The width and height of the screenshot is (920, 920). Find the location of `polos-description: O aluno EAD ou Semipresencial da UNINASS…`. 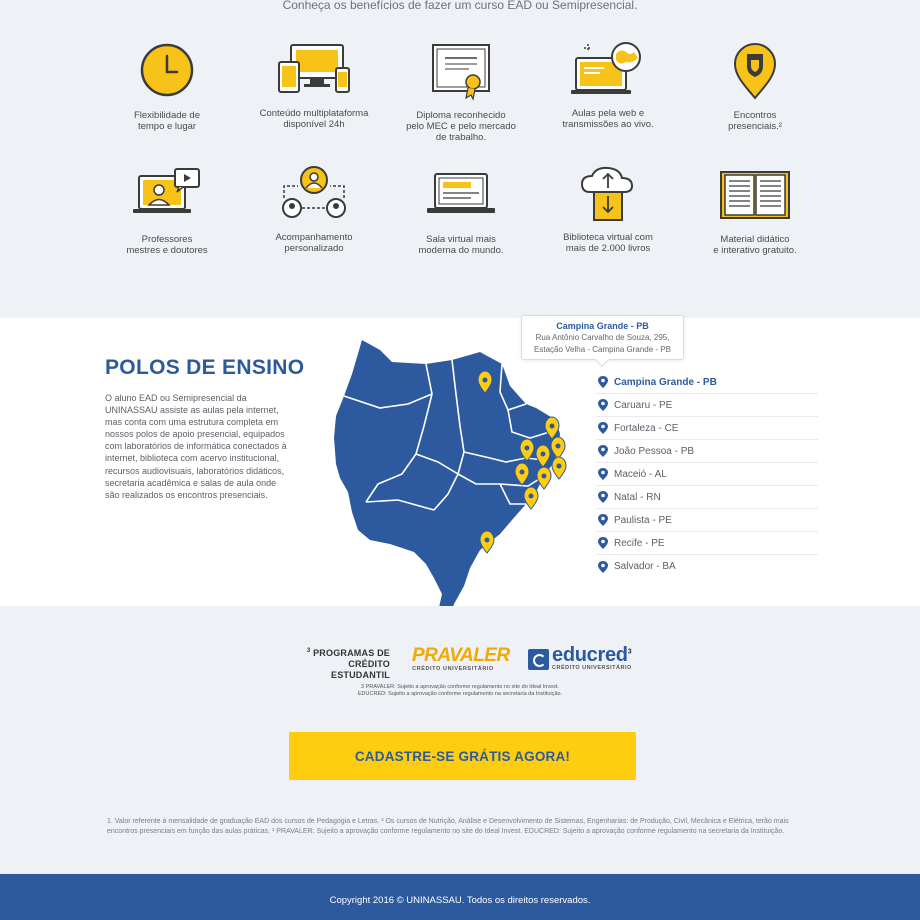

polos-description: O aluno EAD ou Semipresencial da UNINASS… is located at coordinates (196, 446).